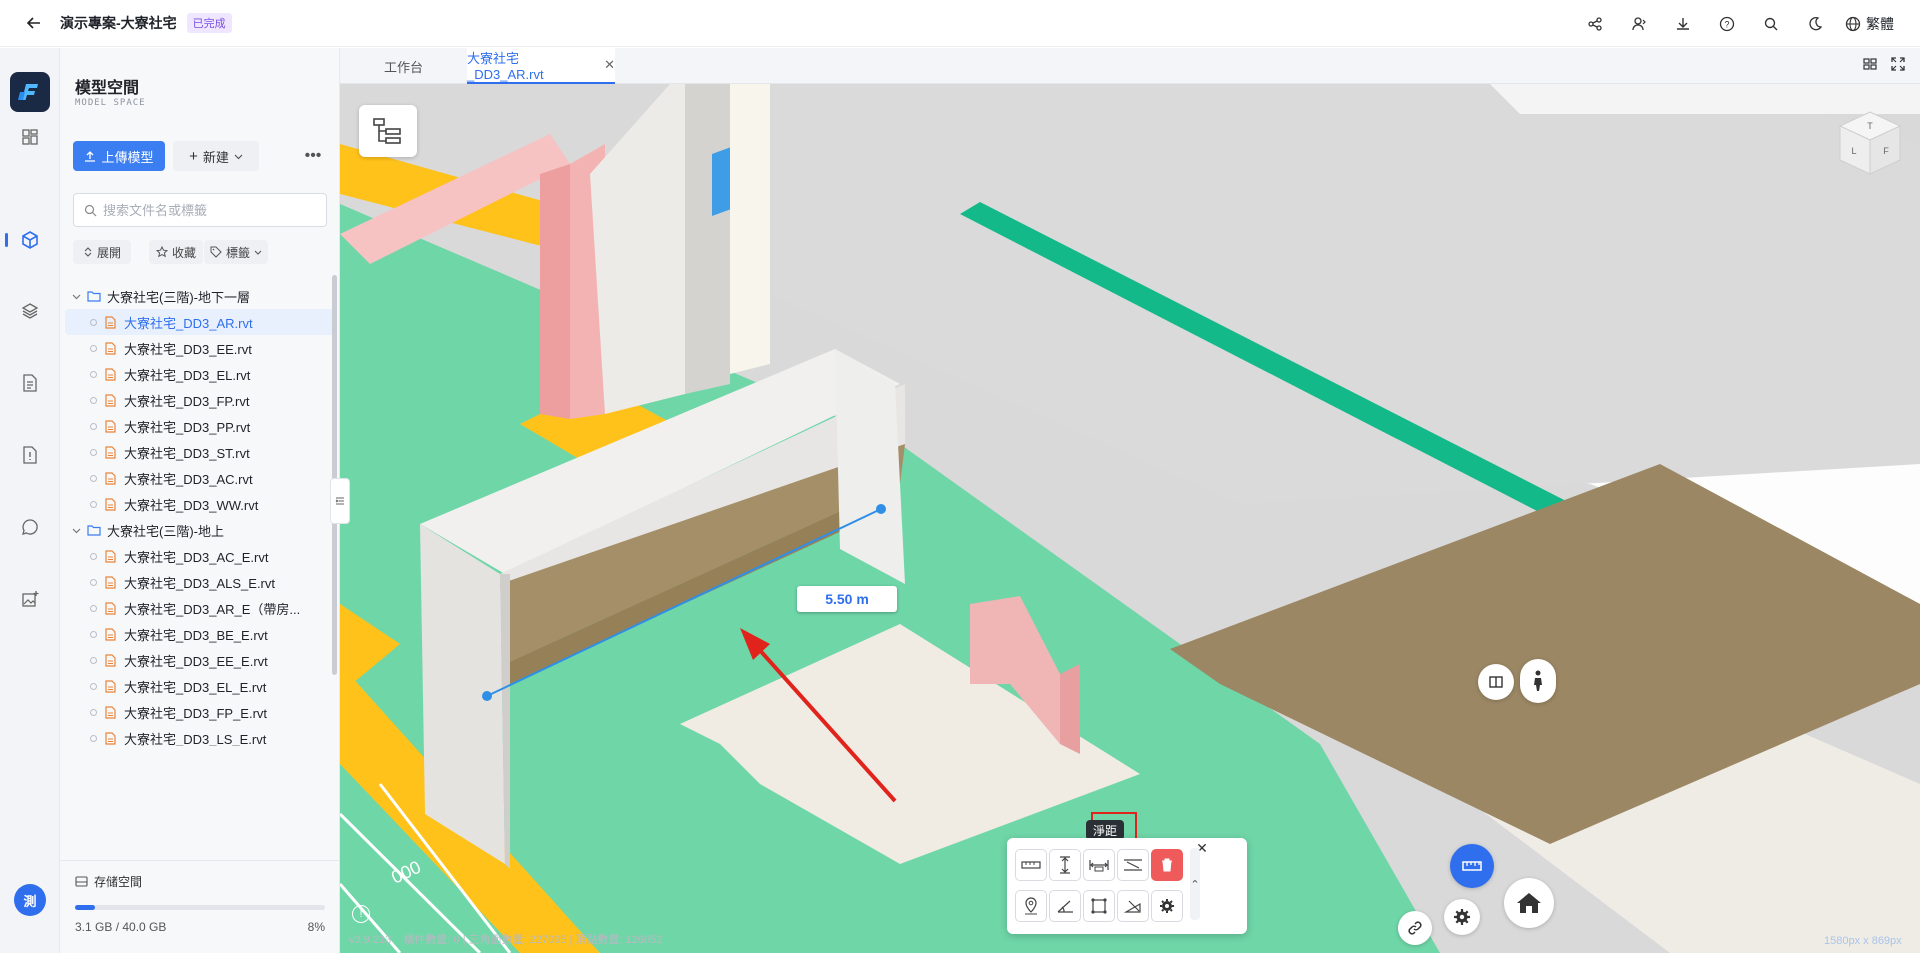 The image size is (1920, 953). Describe the element at coordinates (200, 686) in the screenshot. I see `file-item: 大寮社宅_DD3_EL_E.rvt` at that location.